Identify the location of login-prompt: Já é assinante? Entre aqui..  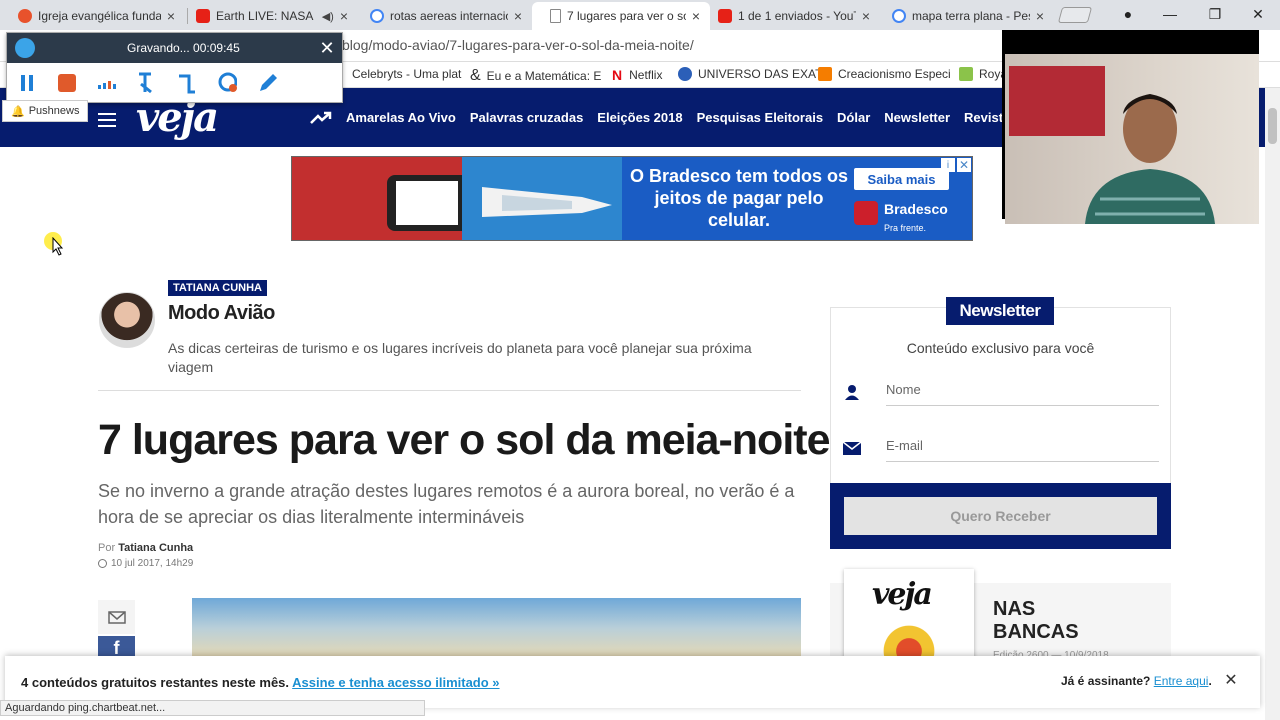
(1136, 681).